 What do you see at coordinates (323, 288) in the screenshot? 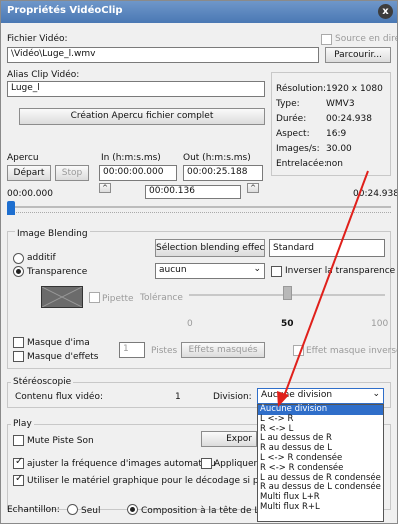
I see `annotation-arrow-icon` at bounding box center [323, 288].